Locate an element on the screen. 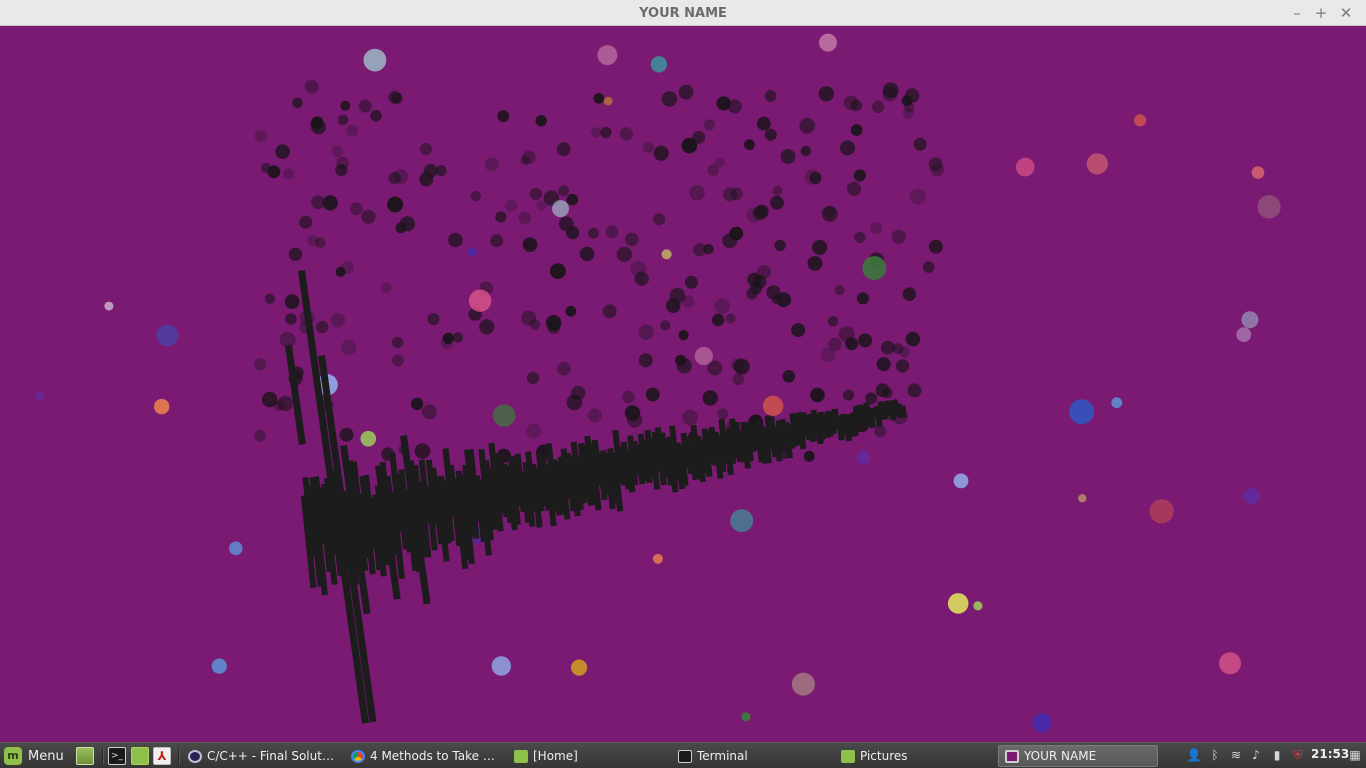 This screenshot has height=768, width=1366. bluetooth-icon: ᛒ is located at coordinates (1215, 755).